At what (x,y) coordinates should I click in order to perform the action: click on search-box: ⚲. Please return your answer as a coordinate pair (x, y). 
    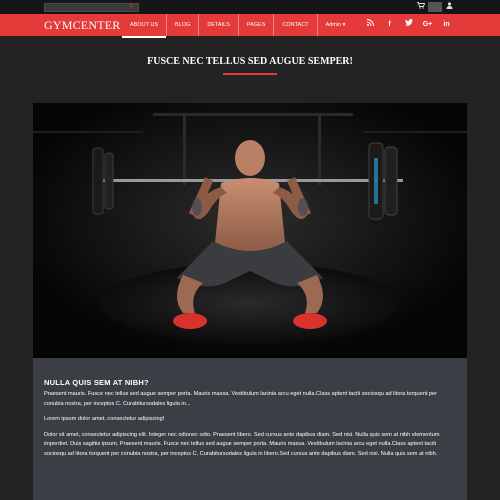
    Looking at the image, I should click on (91, 7).